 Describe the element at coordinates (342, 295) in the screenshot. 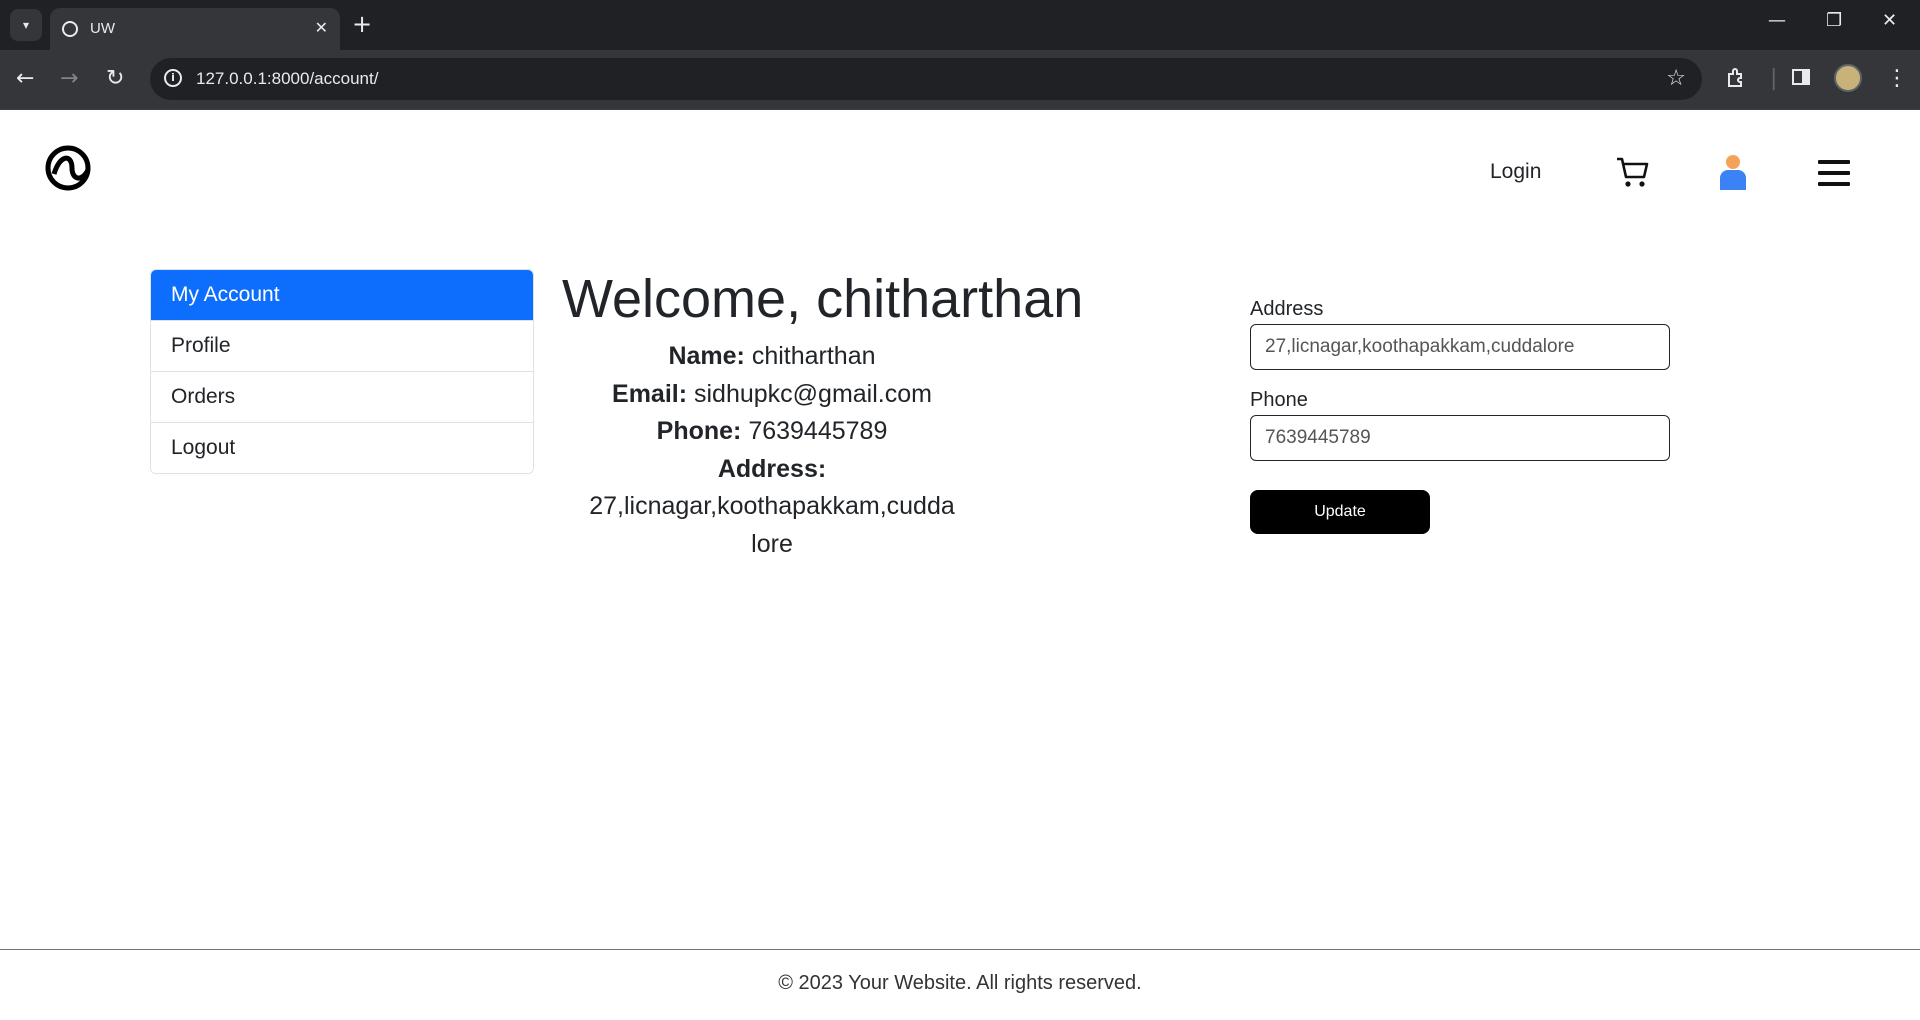

I see `sidebar-item-my-account: My Account` at that location.